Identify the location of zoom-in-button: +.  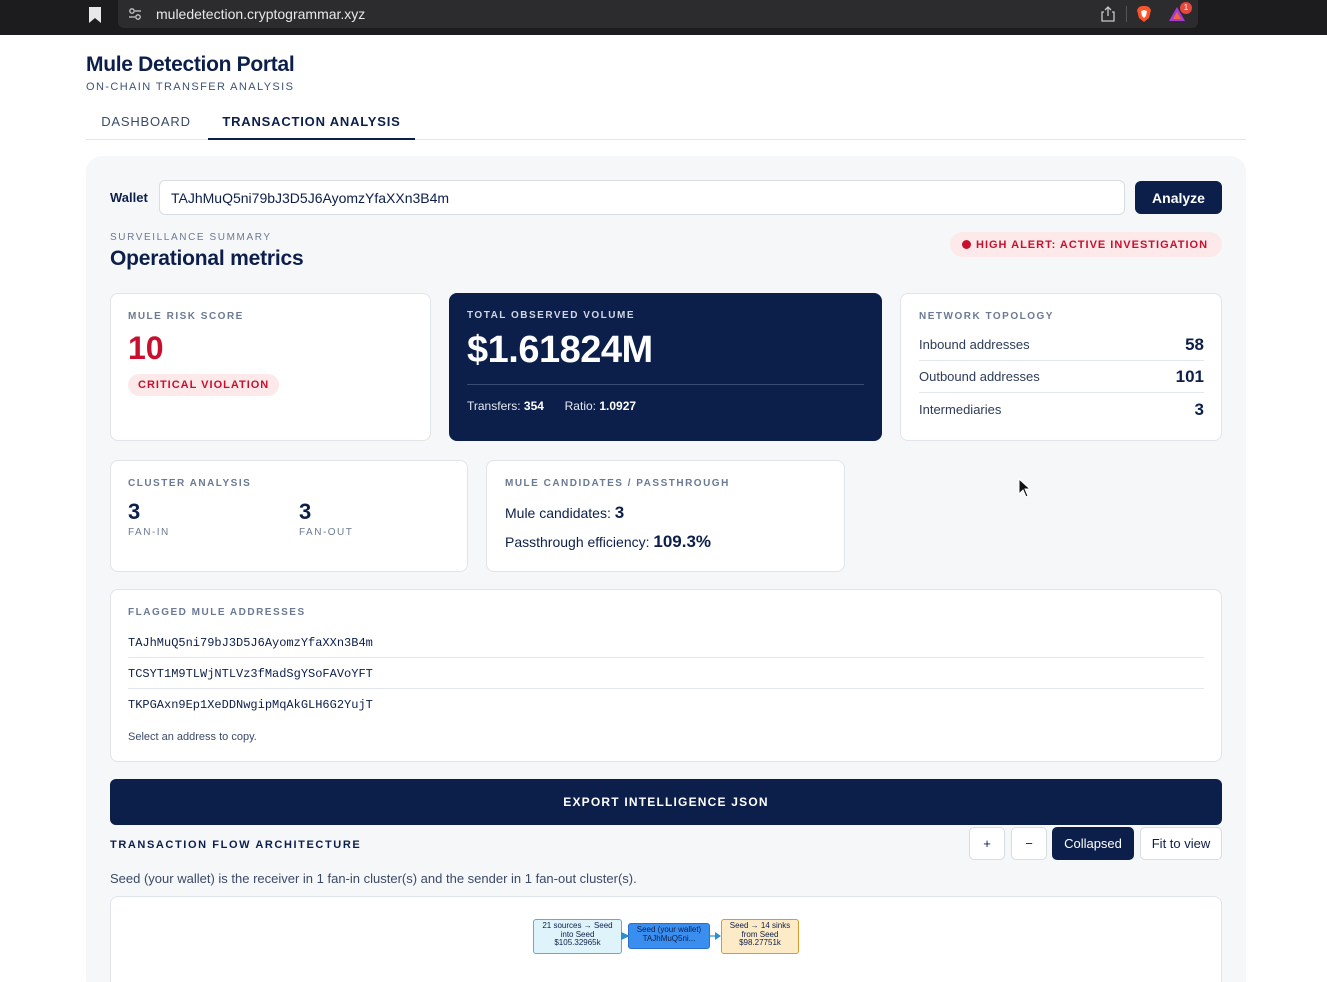
(987, 843).